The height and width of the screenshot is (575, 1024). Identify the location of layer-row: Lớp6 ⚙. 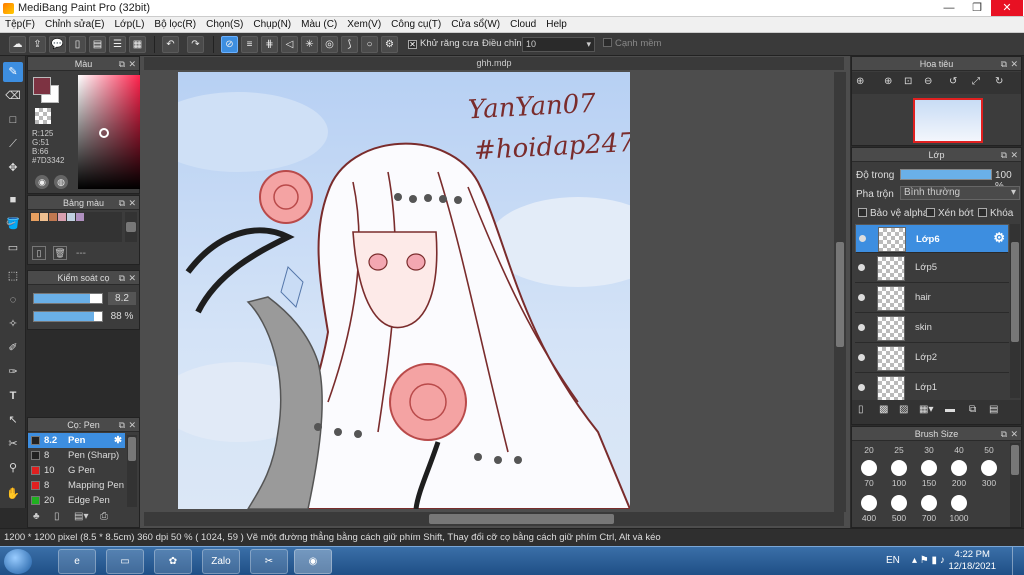
(932, 238).